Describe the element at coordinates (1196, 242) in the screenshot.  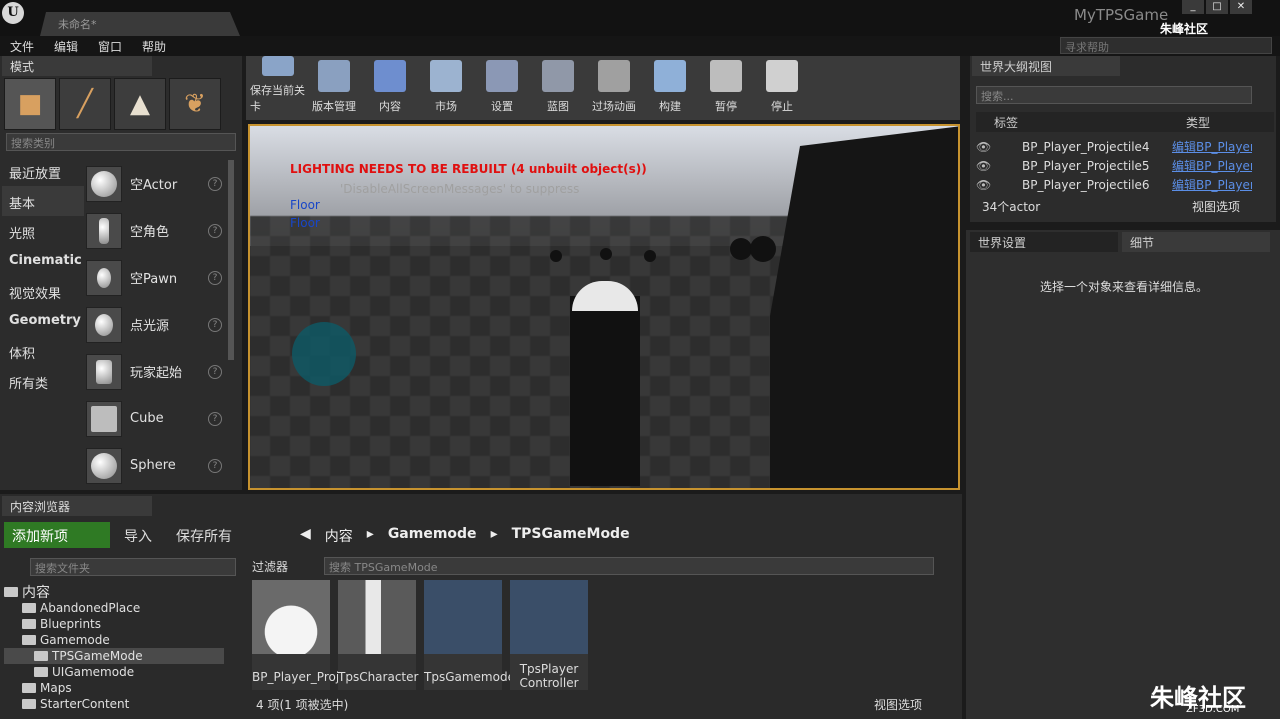
I see `tab-details: 细节` at that location.